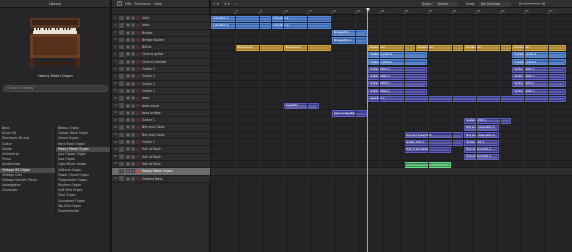 The height and width of the screenshot is (252, 572). Describe the element at coordinates (161, 19) in the screenshot. I see `track-header: 1 M S Intro` at that location.